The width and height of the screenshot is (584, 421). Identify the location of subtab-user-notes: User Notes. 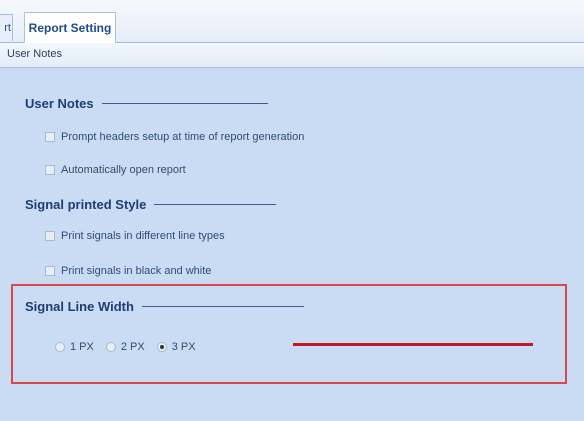
(34, 54).